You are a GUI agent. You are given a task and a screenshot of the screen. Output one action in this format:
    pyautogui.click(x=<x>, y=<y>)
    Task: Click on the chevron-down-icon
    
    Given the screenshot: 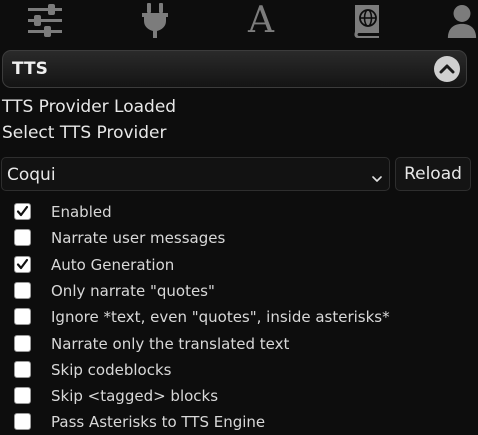 What is the action you would take?
    pyautogui.click(x=377, y=178)
    